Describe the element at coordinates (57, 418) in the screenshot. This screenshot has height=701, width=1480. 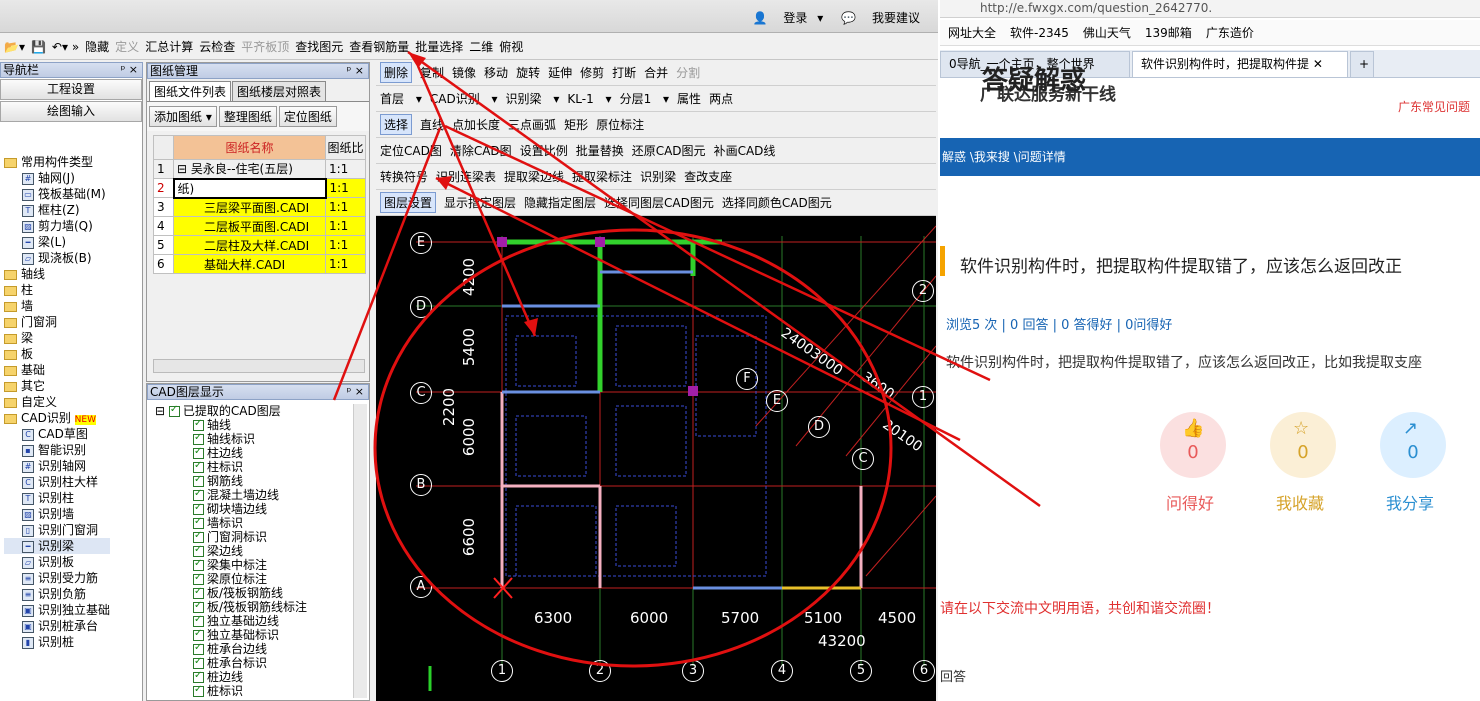
I see `tree-folder-cad: CAD识别 NEW` at that location.